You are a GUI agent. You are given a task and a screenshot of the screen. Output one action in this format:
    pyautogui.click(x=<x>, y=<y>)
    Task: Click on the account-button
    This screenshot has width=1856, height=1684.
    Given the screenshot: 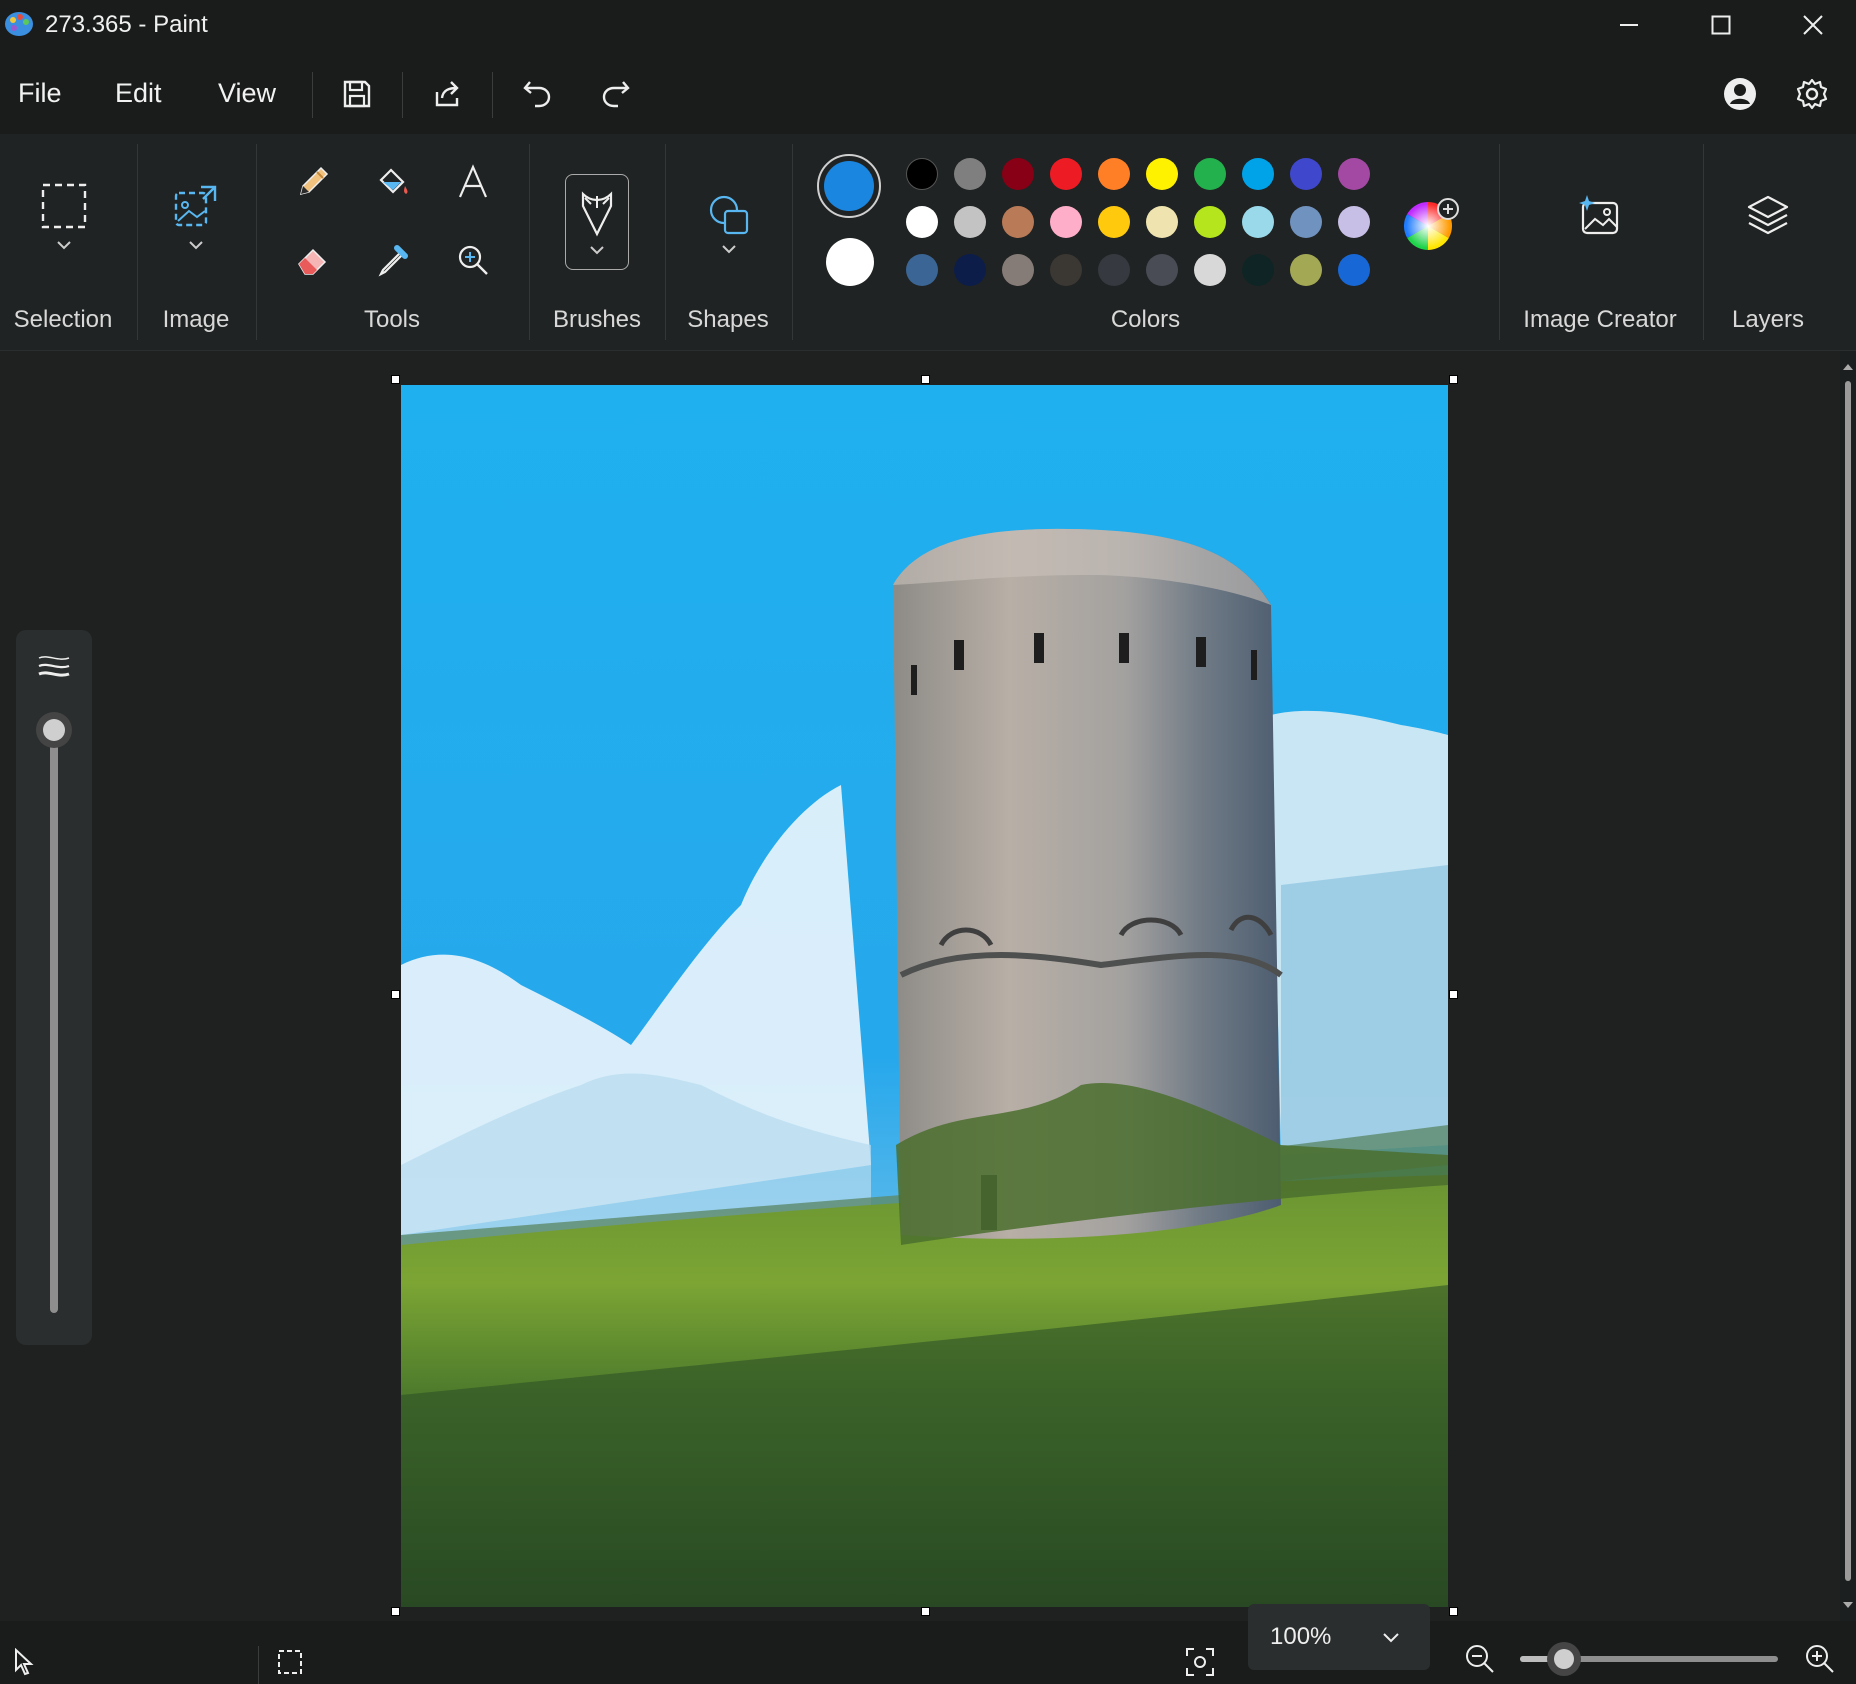 What is the action you would take?
    pyautogui.click(x=1740, y=94)
    